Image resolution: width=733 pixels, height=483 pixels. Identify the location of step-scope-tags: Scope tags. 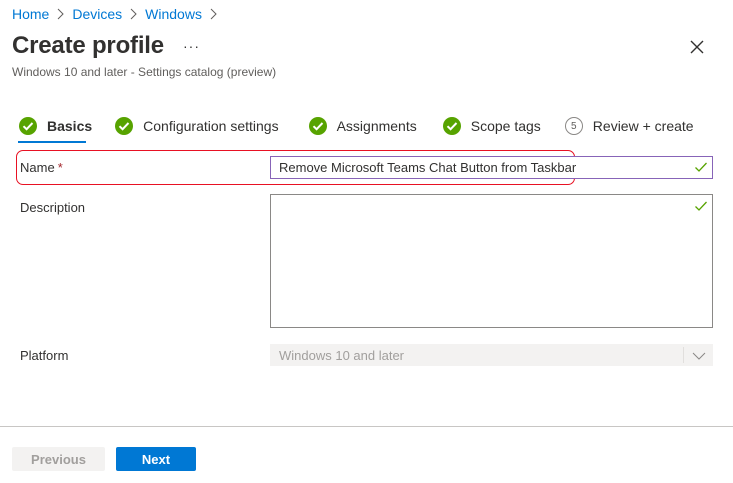
(491, 126).